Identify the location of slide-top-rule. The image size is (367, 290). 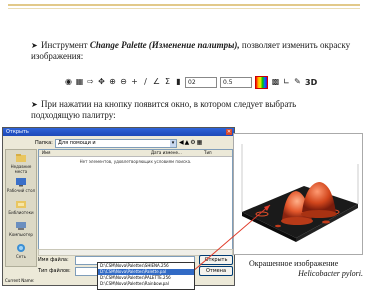
(184, 5).